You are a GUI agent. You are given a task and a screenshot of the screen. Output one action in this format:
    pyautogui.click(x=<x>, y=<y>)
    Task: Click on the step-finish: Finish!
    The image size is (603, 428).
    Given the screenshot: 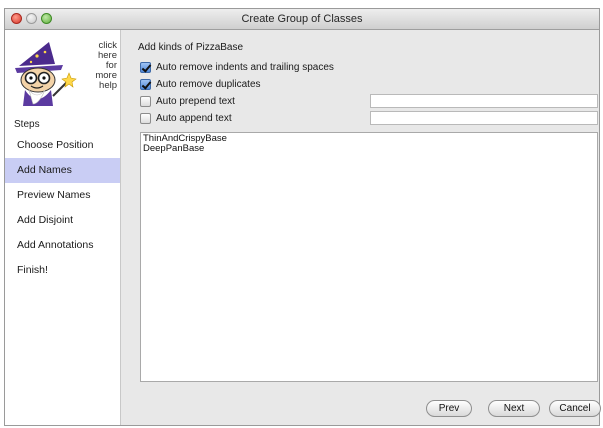 What is the action you would take?
    pyautogui.click(x=62, y=270)
    